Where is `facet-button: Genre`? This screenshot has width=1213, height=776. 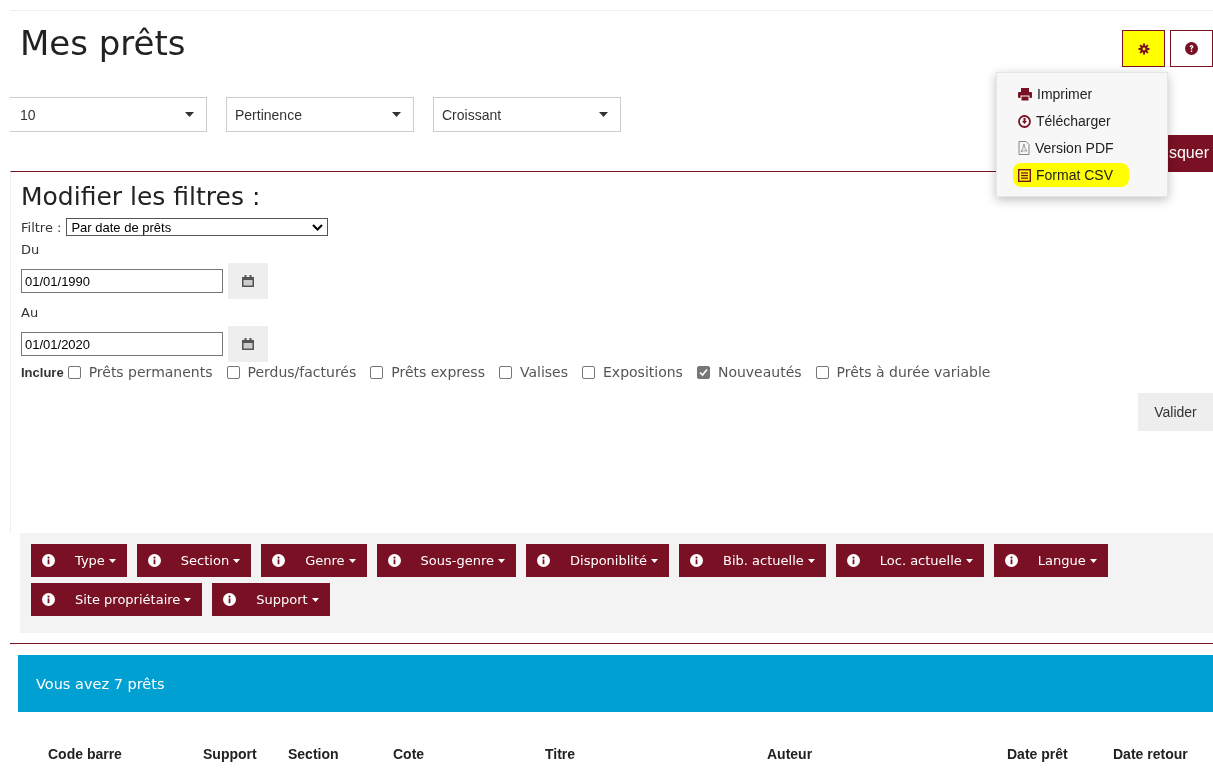
facet-button: Genre is located at coordinates (314, 560).